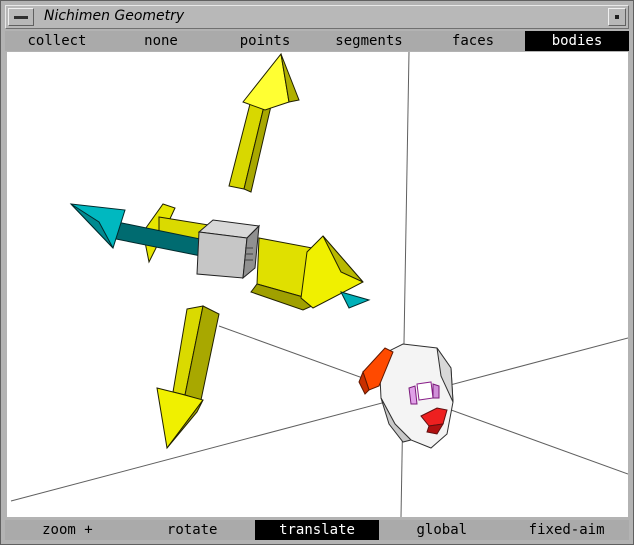  Describe the element at coordinates (265, 41) in the screenshot. I see `mode-points: points` at that location.